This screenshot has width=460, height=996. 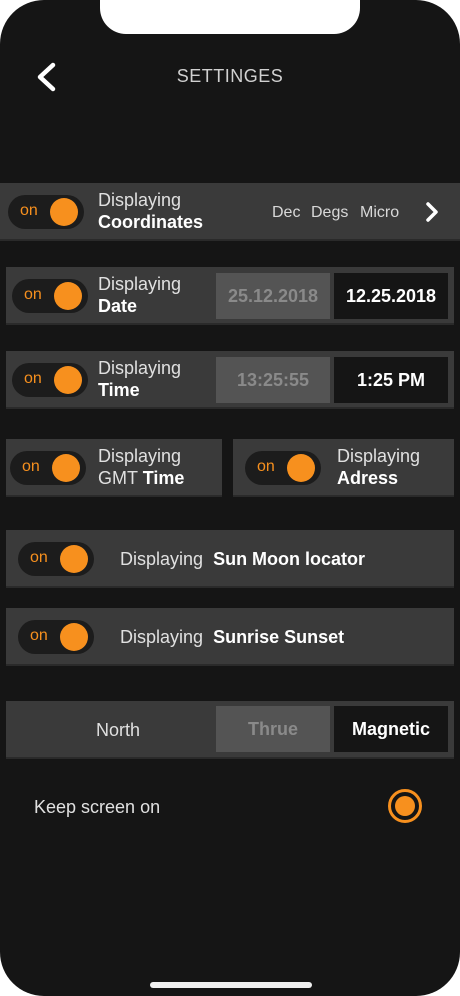 What do you see at coordinates (56, 637) in the screenshot?
I see `sunrise-toggle: on` at bounding box center [56, 637].